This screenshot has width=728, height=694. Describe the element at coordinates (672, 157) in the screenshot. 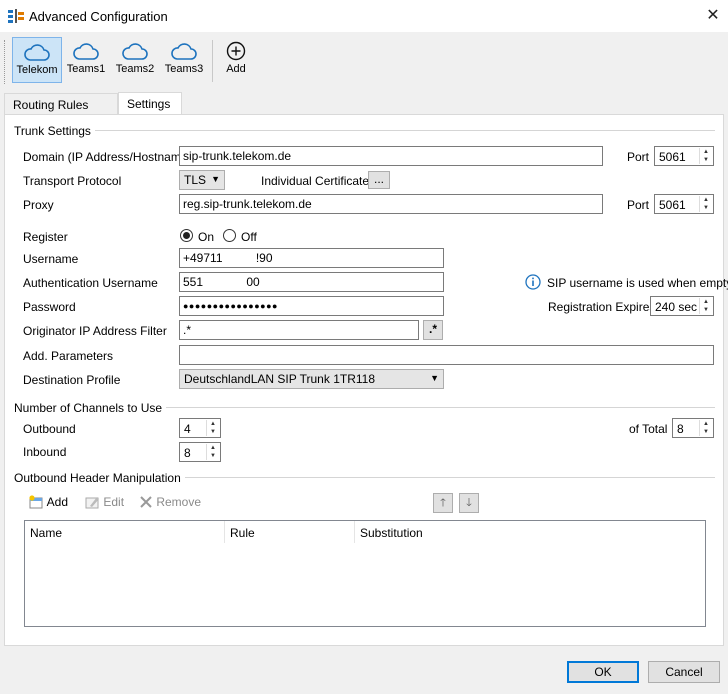

I see `domain-port-value: 5061` at that location.